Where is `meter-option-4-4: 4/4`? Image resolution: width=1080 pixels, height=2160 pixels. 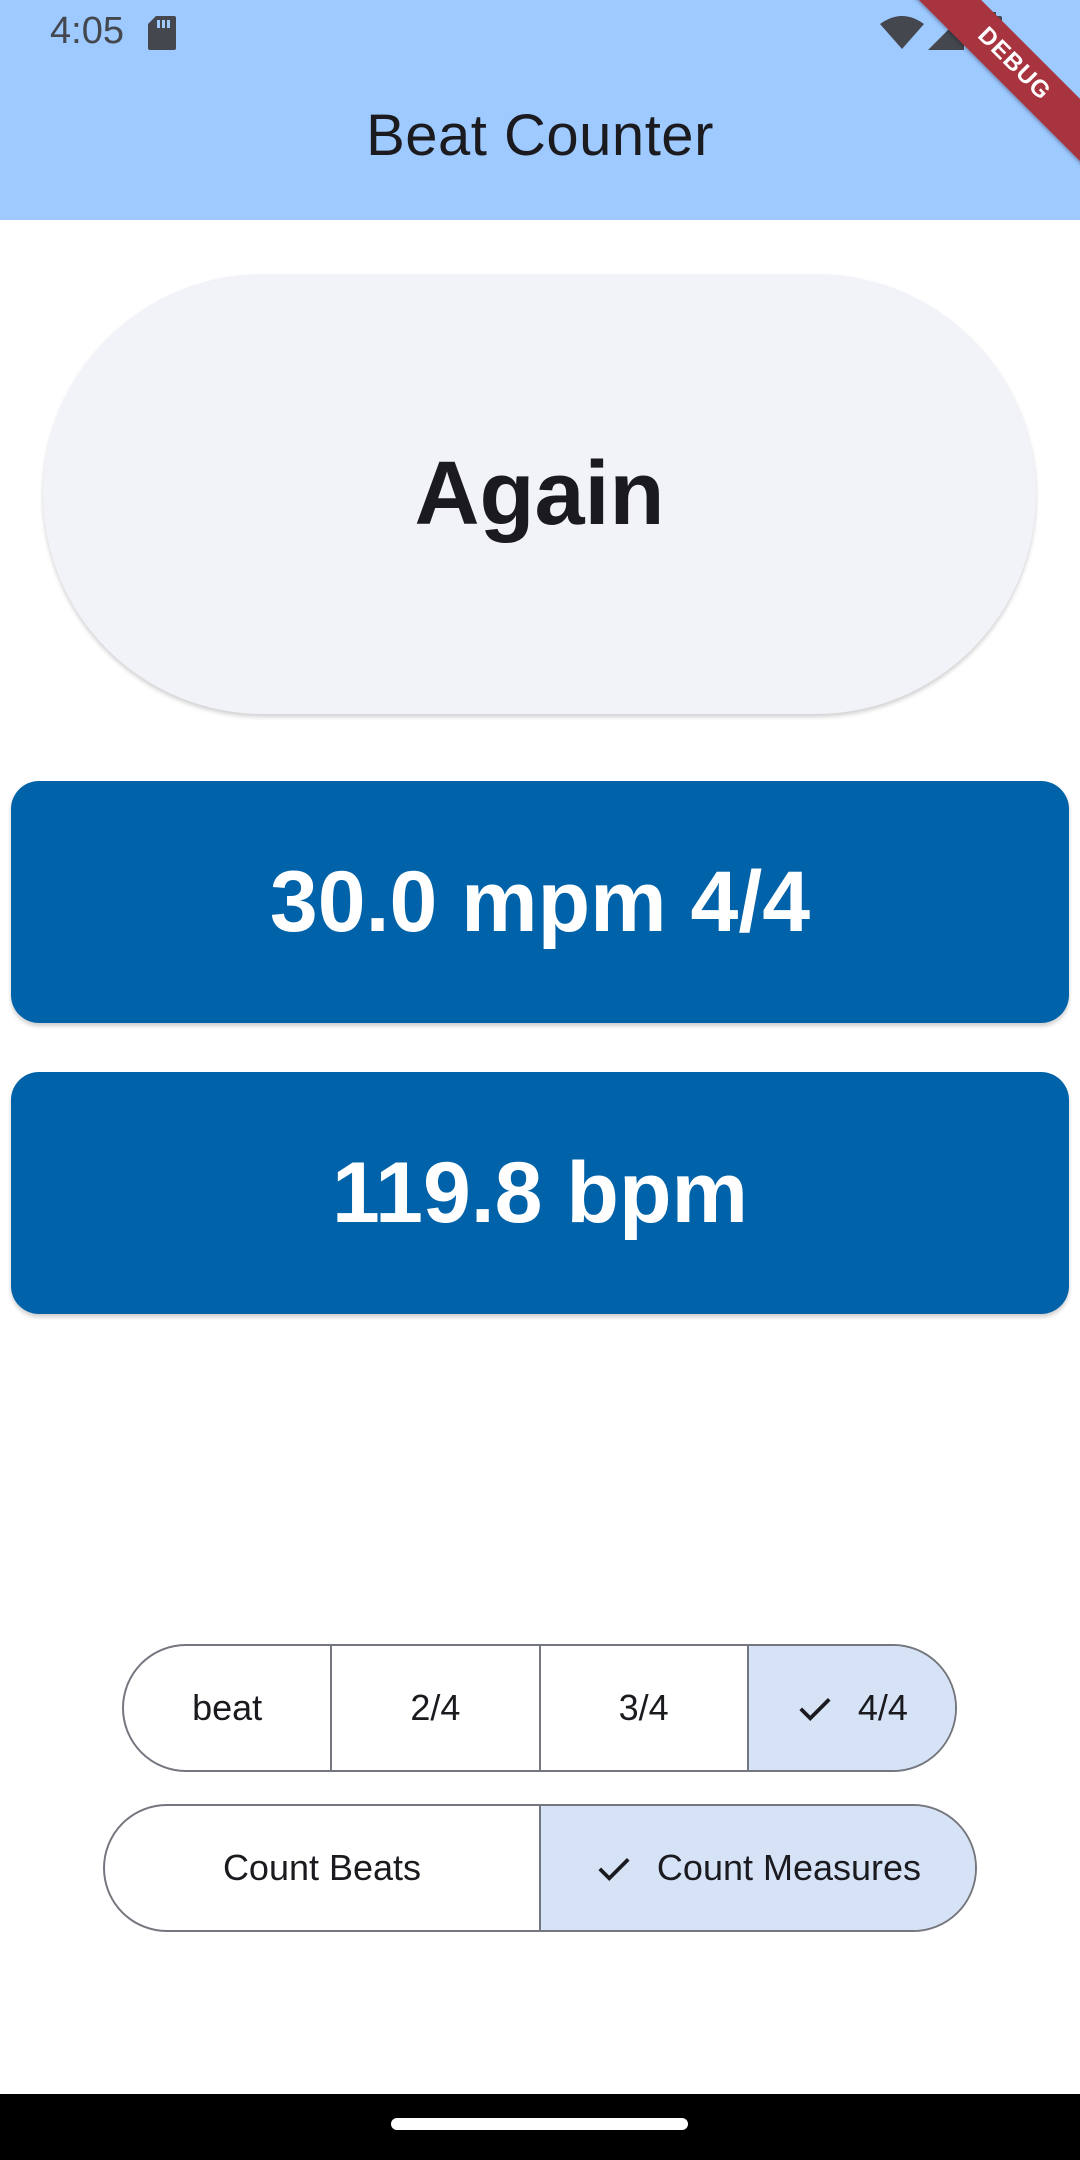
meter-option-4-4: 4/4 is located at coordinates (851, 1708).